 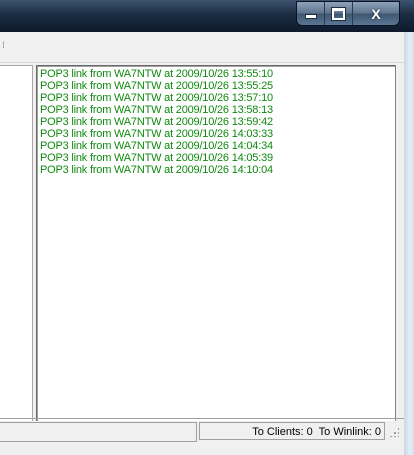 I want to click on close-icon: X, so click(x=376, y=13).